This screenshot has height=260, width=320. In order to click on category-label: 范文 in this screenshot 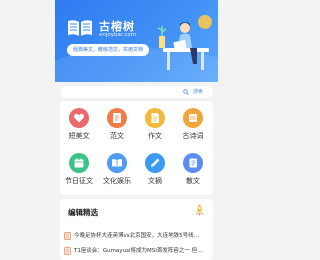, I will do `click(117, 136)`.